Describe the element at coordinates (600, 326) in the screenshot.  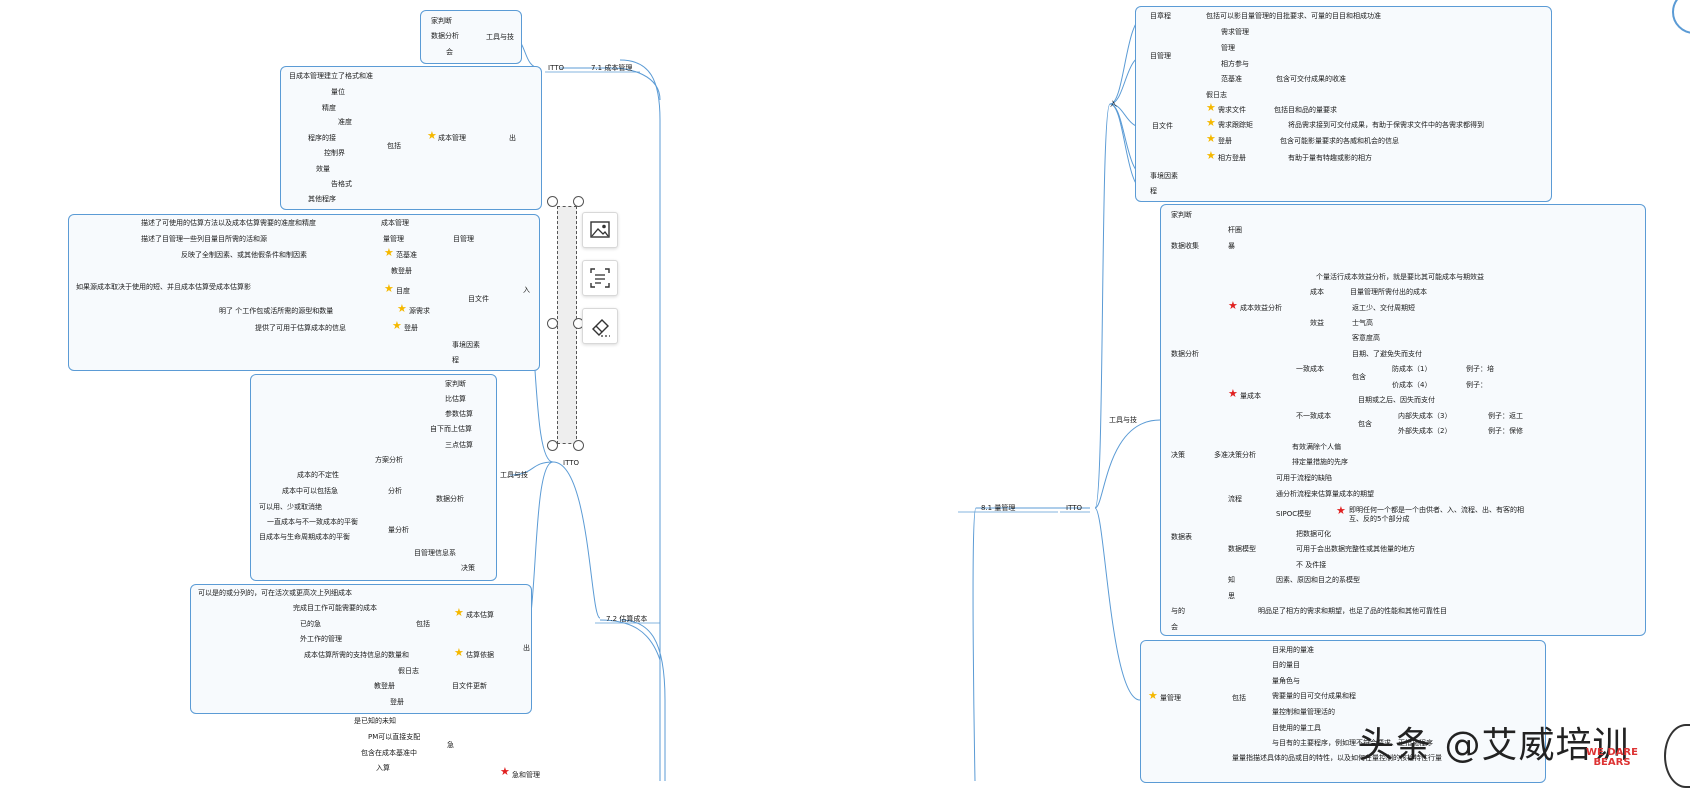
I see `eraser-button` at that location.